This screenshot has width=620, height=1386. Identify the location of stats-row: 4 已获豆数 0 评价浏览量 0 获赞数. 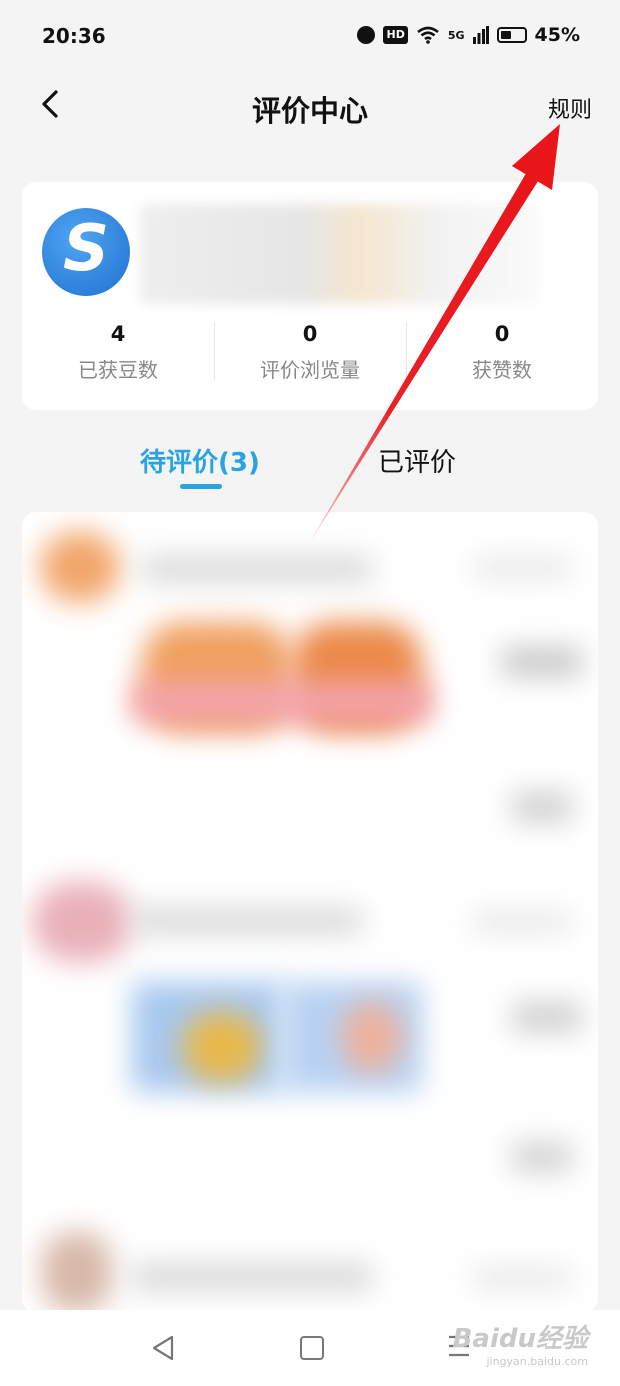
(310, 353).